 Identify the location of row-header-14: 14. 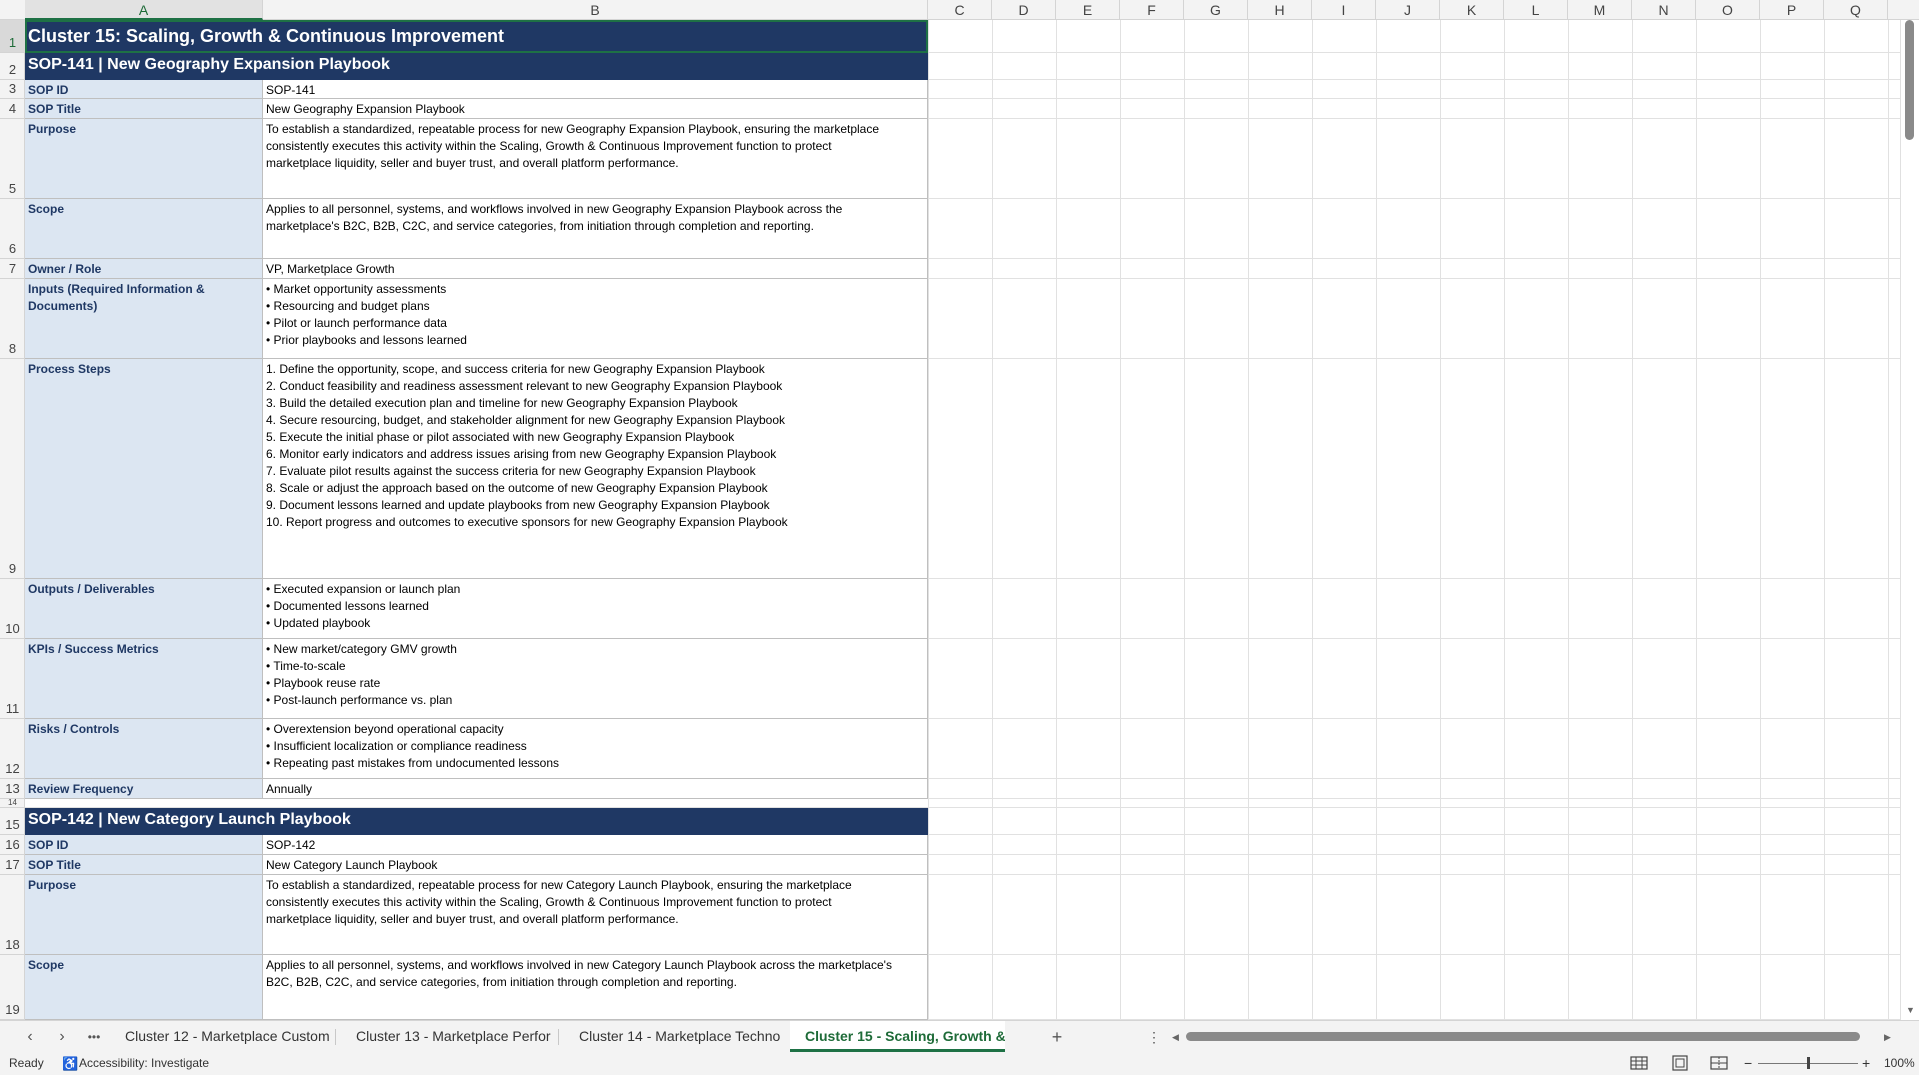
(12, 803).